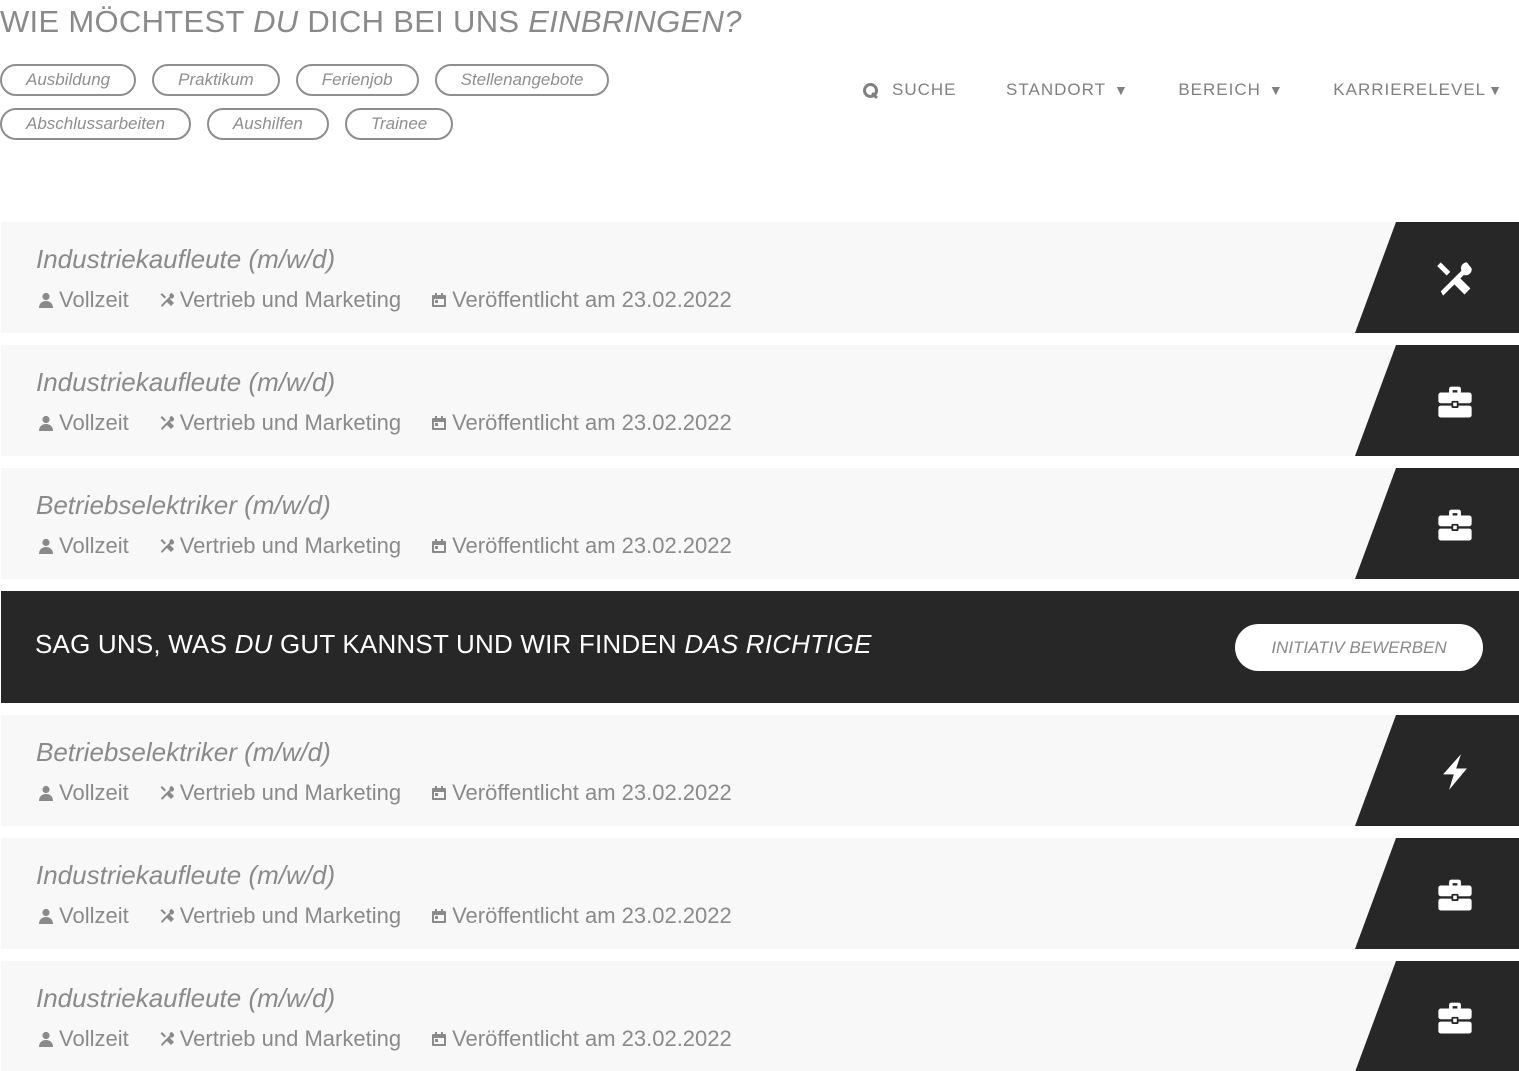 This screenshot has width=1519, height=1071. I want to click on initiative-apply-button: INITIATIV BEWERBEN, so click(1359, 647).